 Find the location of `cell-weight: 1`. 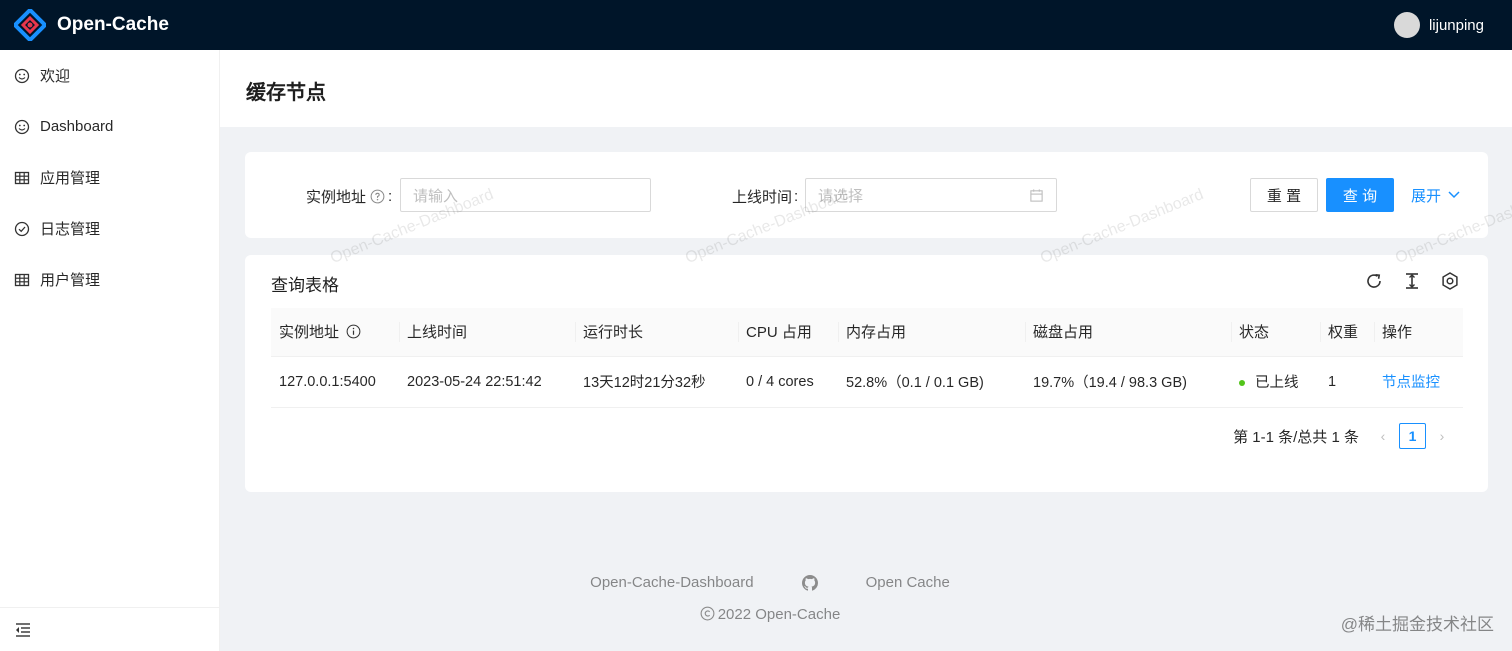

cell-weight: 1 is located at coordinates (1347, 382).